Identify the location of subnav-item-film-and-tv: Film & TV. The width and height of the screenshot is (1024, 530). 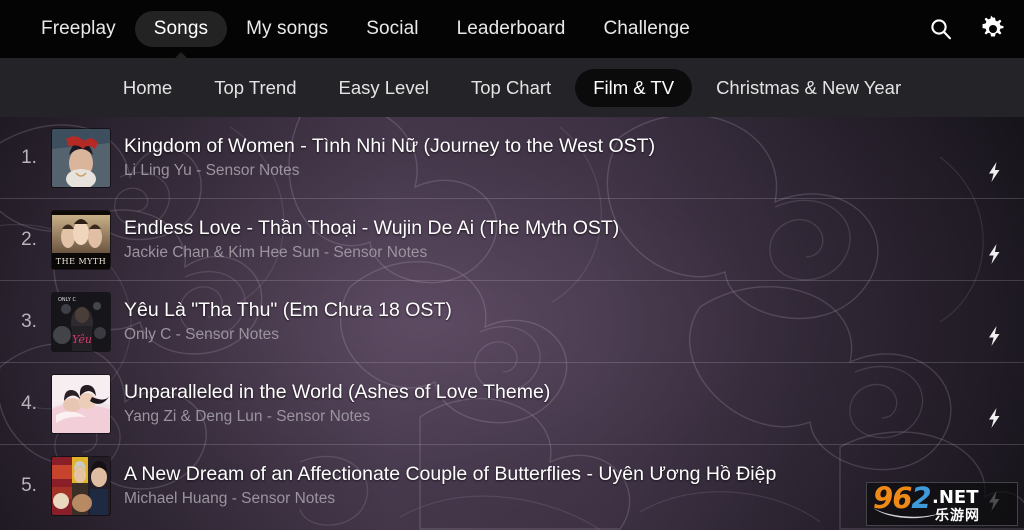
(634, 87).